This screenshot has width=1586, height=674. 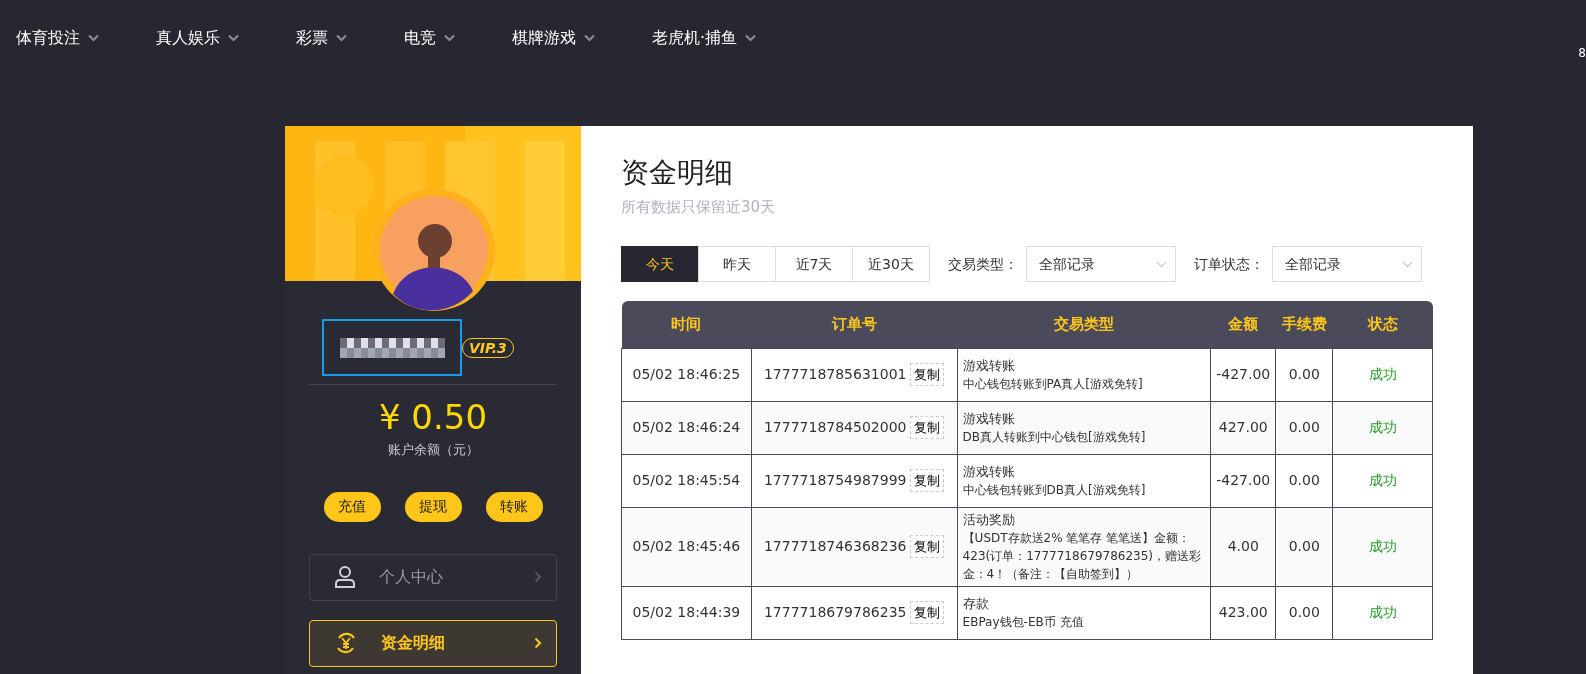 I want to click on nav-menu: 体育投注, so click(x=57, y=38).